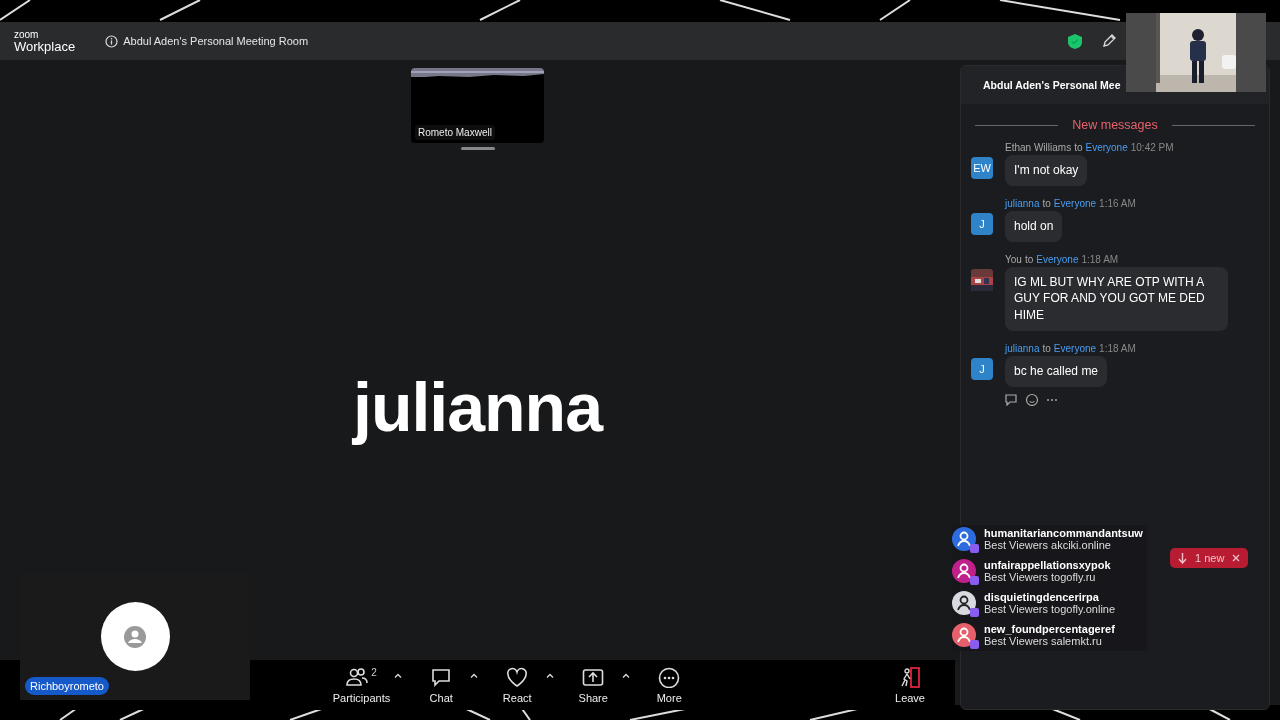 The image size is (1280, 720). What do you see at coordinates (1034, 226) in the screenshot?
I see `message-bubble: hold on` at bounding box center [1034, 226].